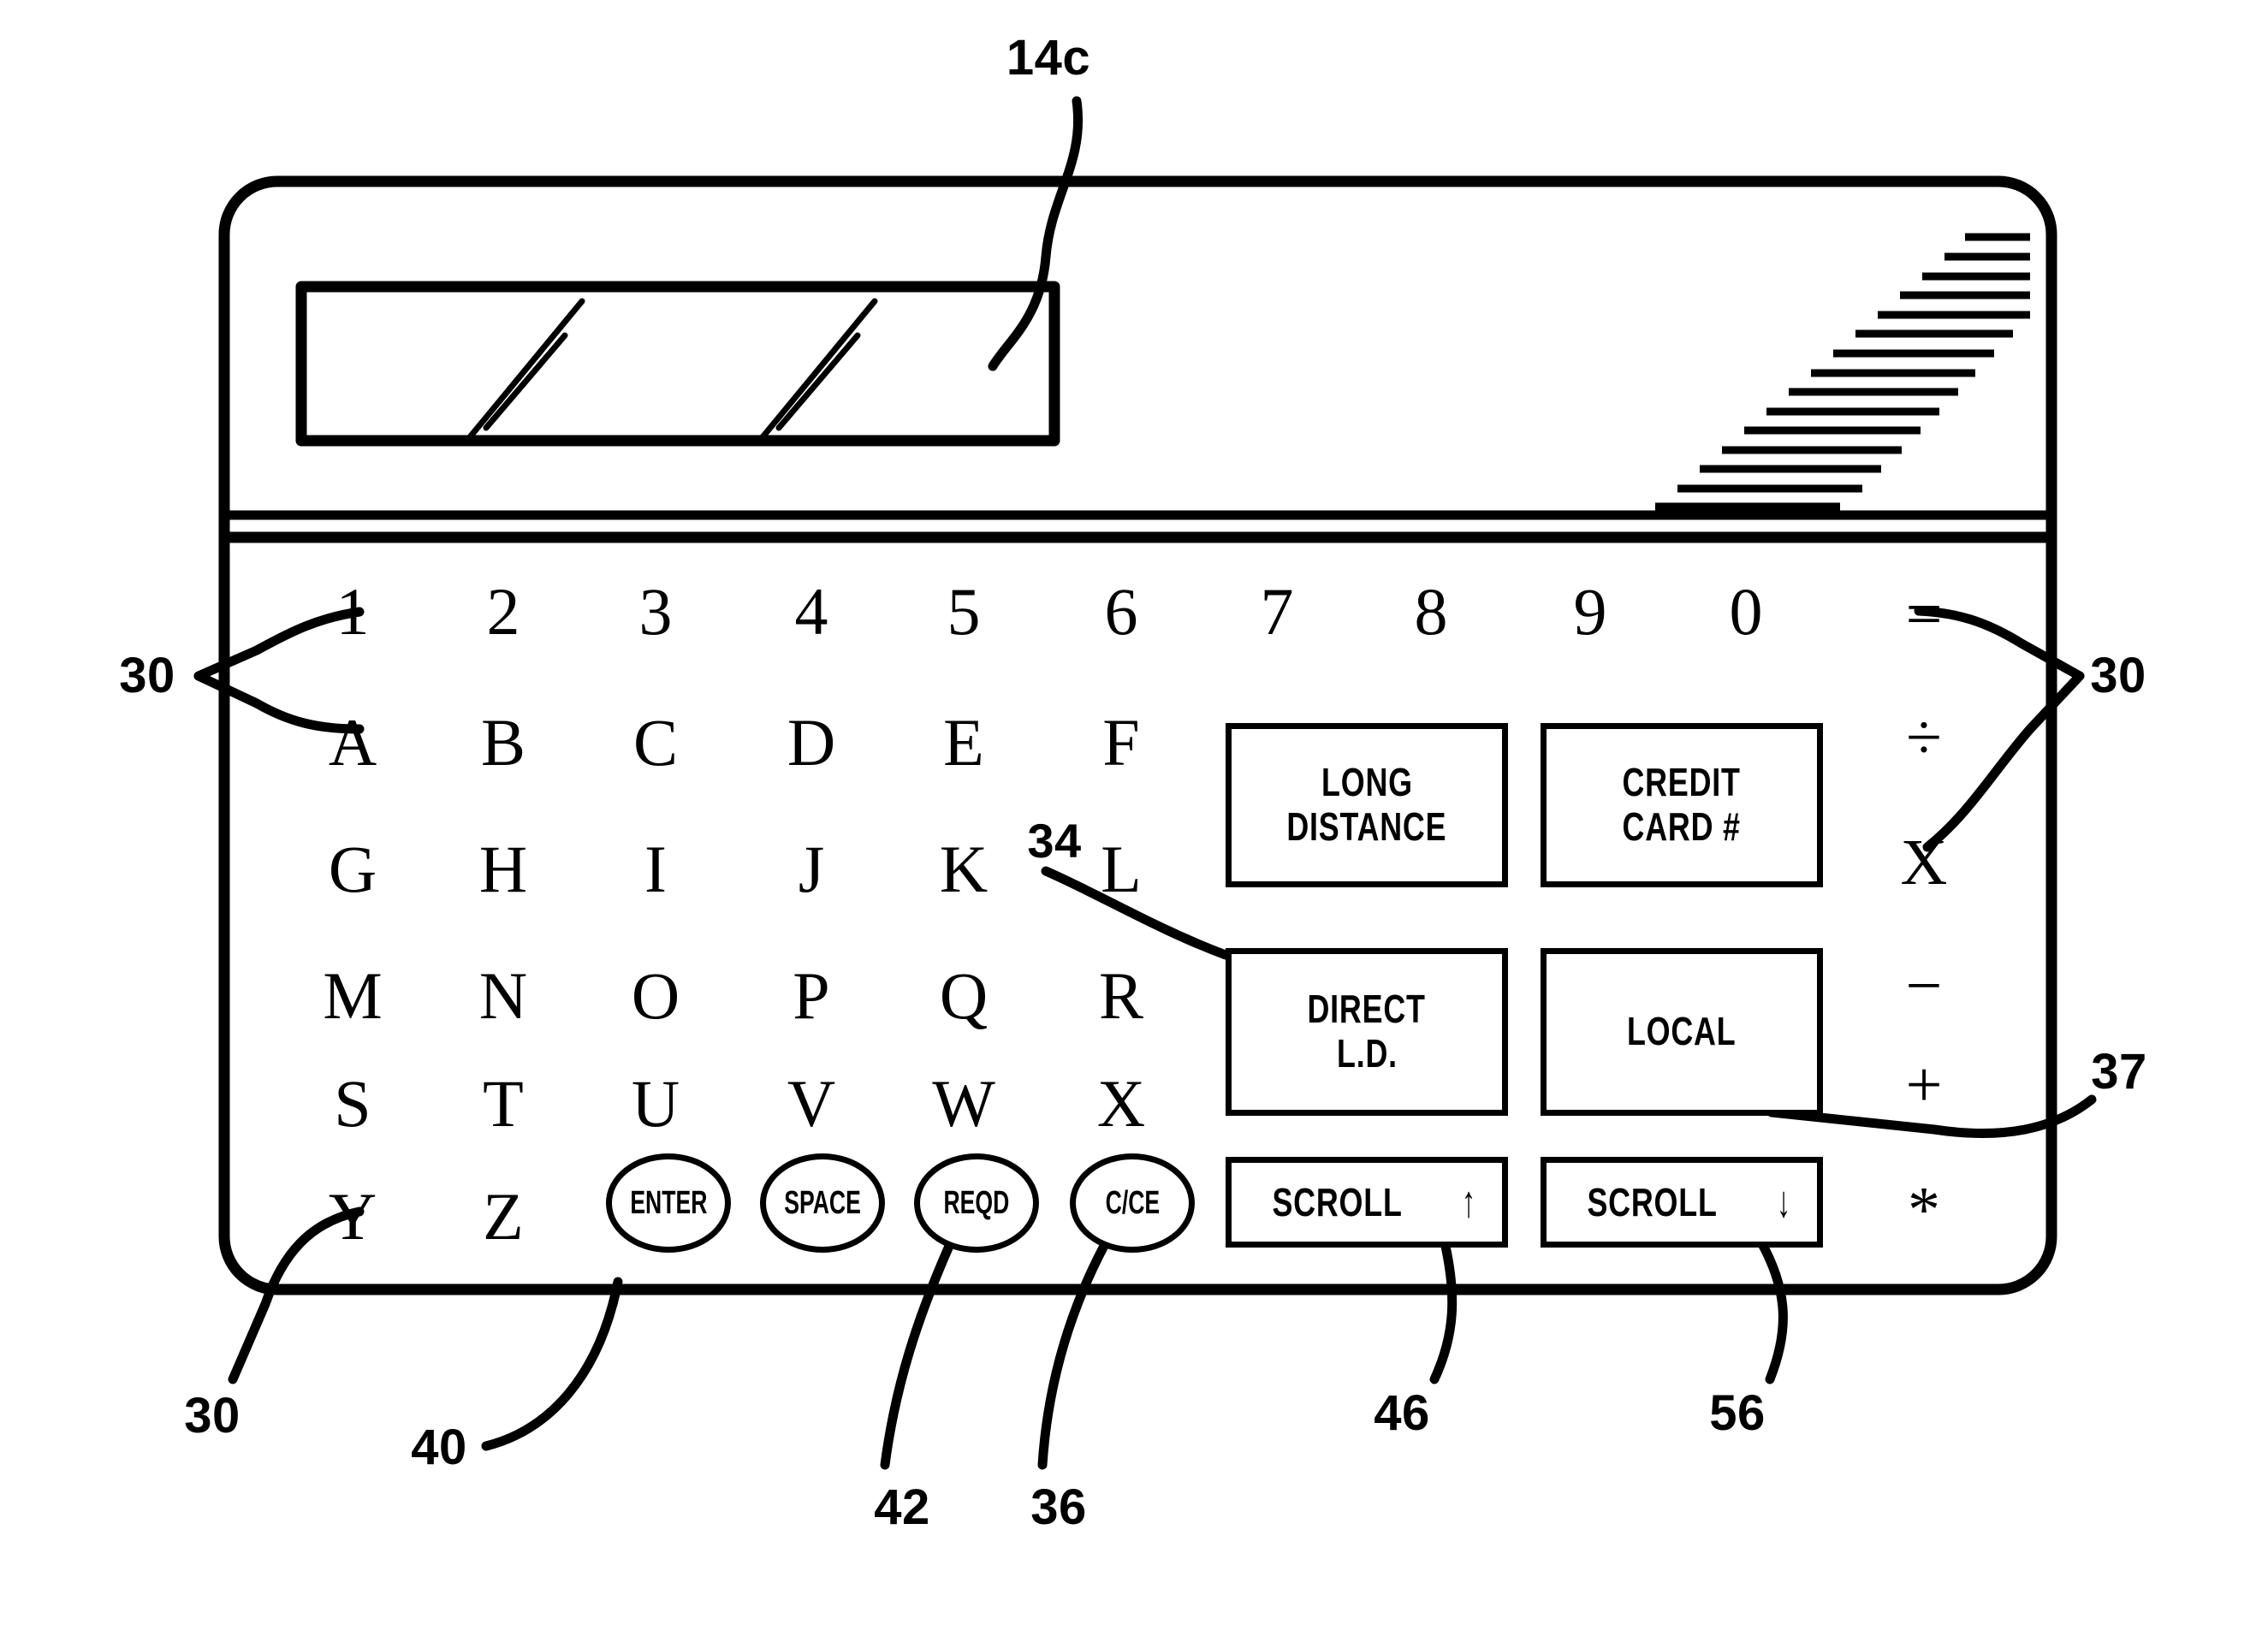  What do you see at coordinates (1367, 1009) in the screenshot?
I see `direct-ld-label-line1: DIRECT` at bounding box center [1367, 1009].